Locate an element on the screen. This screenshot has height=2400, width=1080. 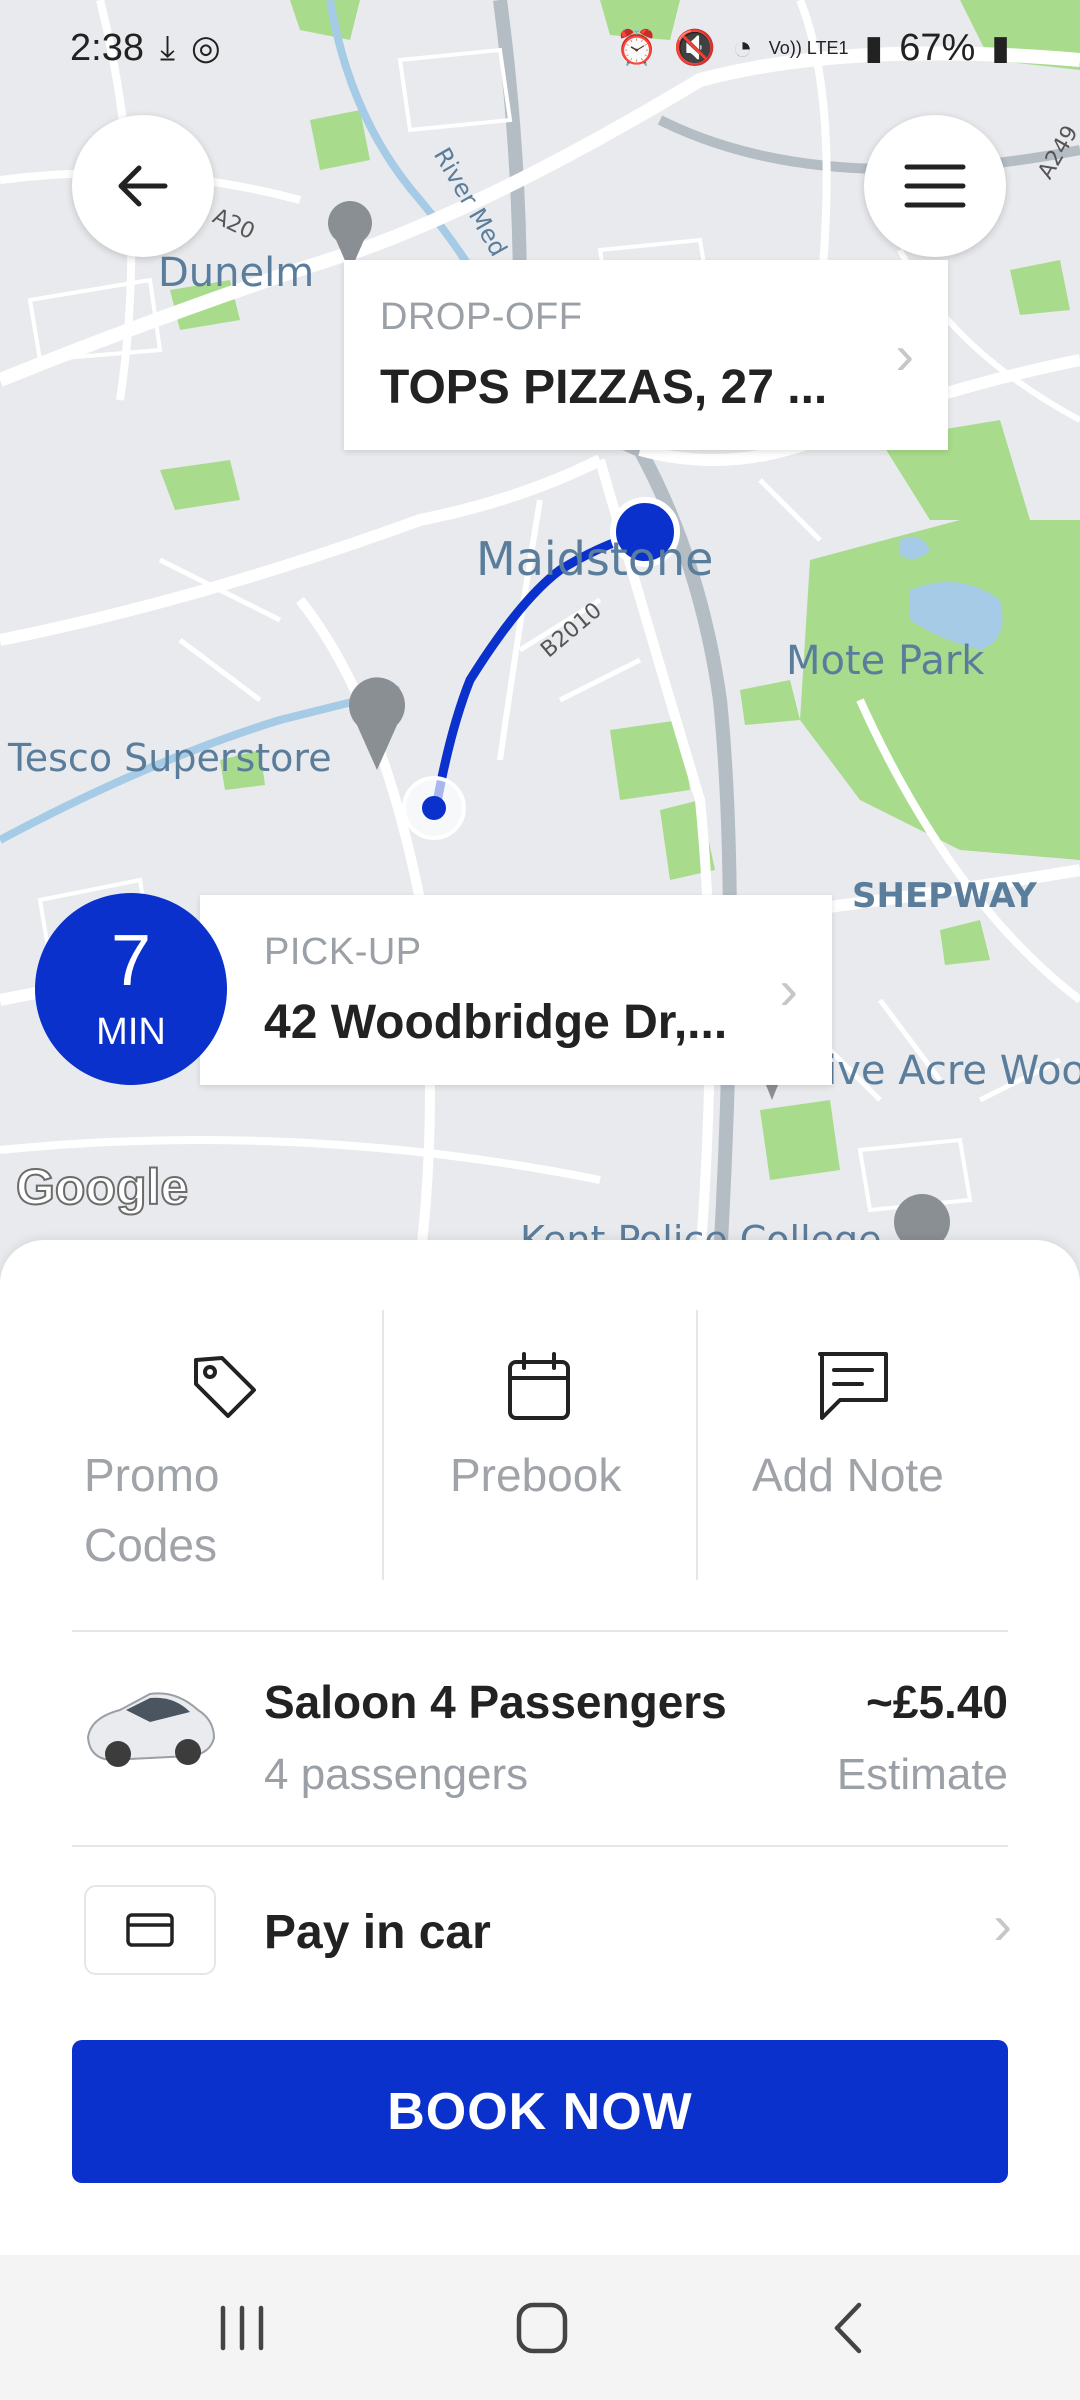
status-bar: 2:38 ⤓ ◎ ⏰ 🔇 ◔ Vo)) LTE1 ▮ 67% ▮ is located at coordinates (540, 48).